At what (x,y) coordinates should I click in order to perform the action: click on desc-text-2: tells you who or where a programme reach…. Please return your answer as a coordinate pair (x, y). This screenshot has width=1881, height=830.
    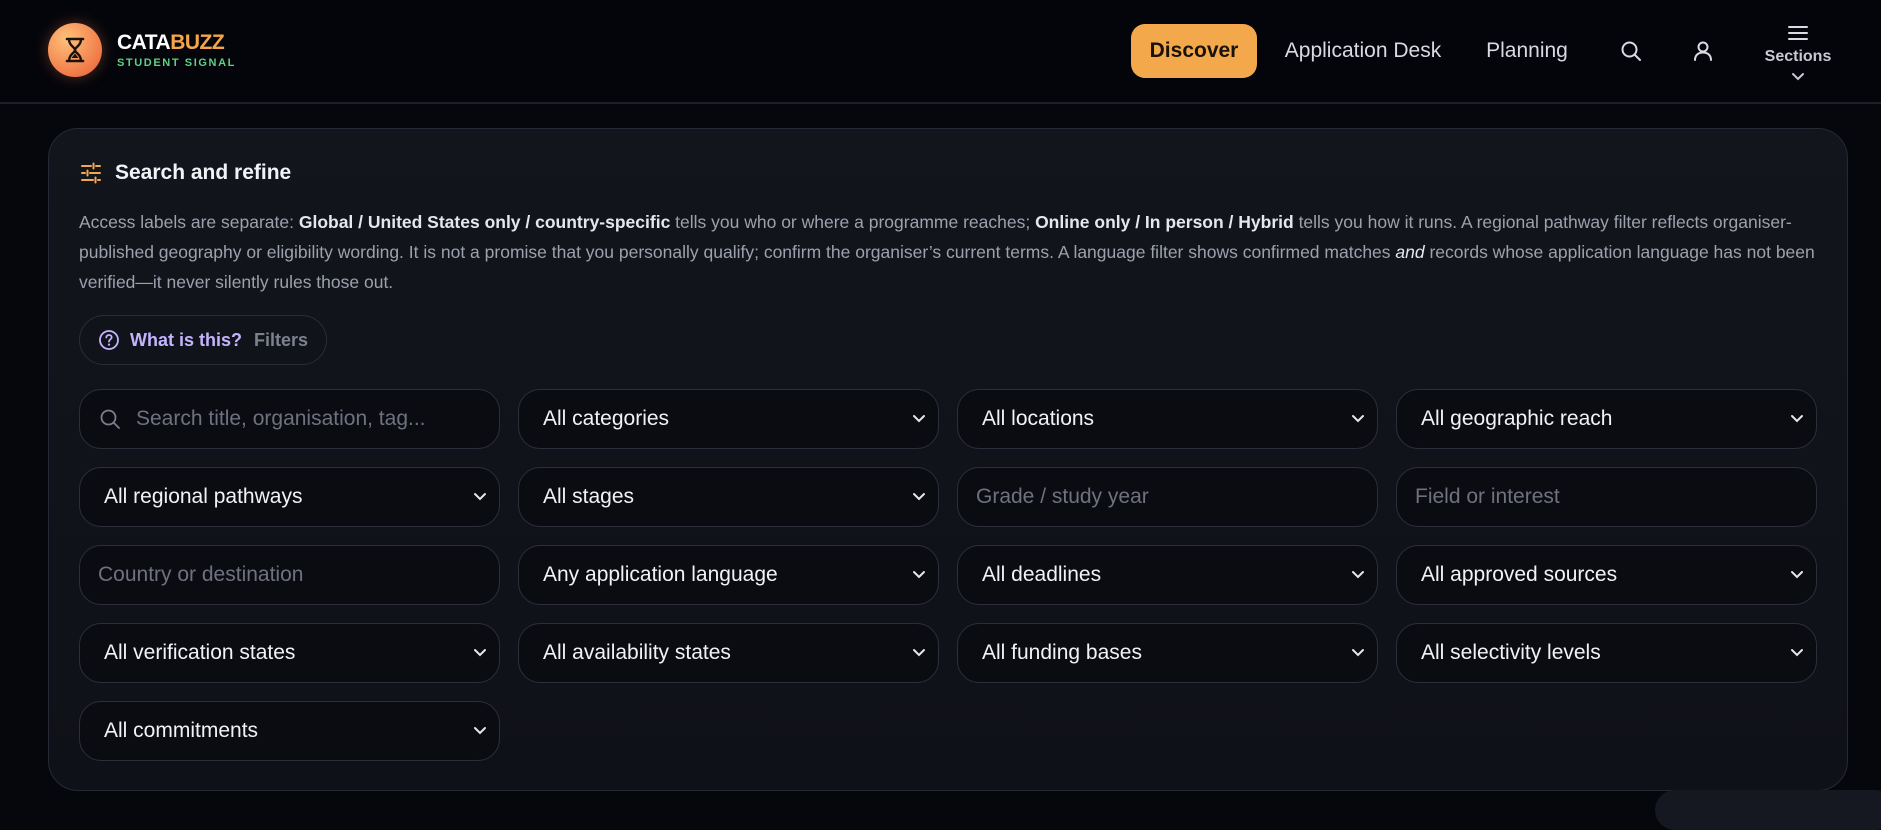
    Looking at the image, I should click on (853, 222).